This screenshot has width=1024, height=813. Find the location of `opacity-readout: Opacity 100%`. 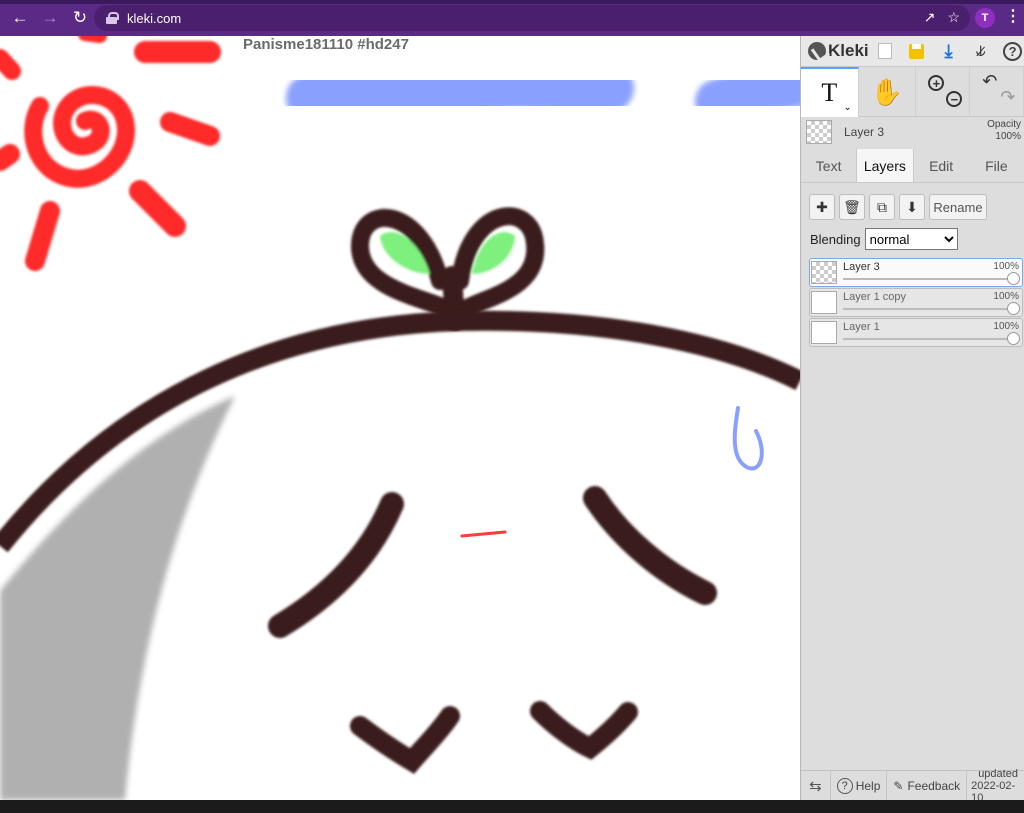

opacity-readout: Opacity 100% is located at coordinates (1004, 131).